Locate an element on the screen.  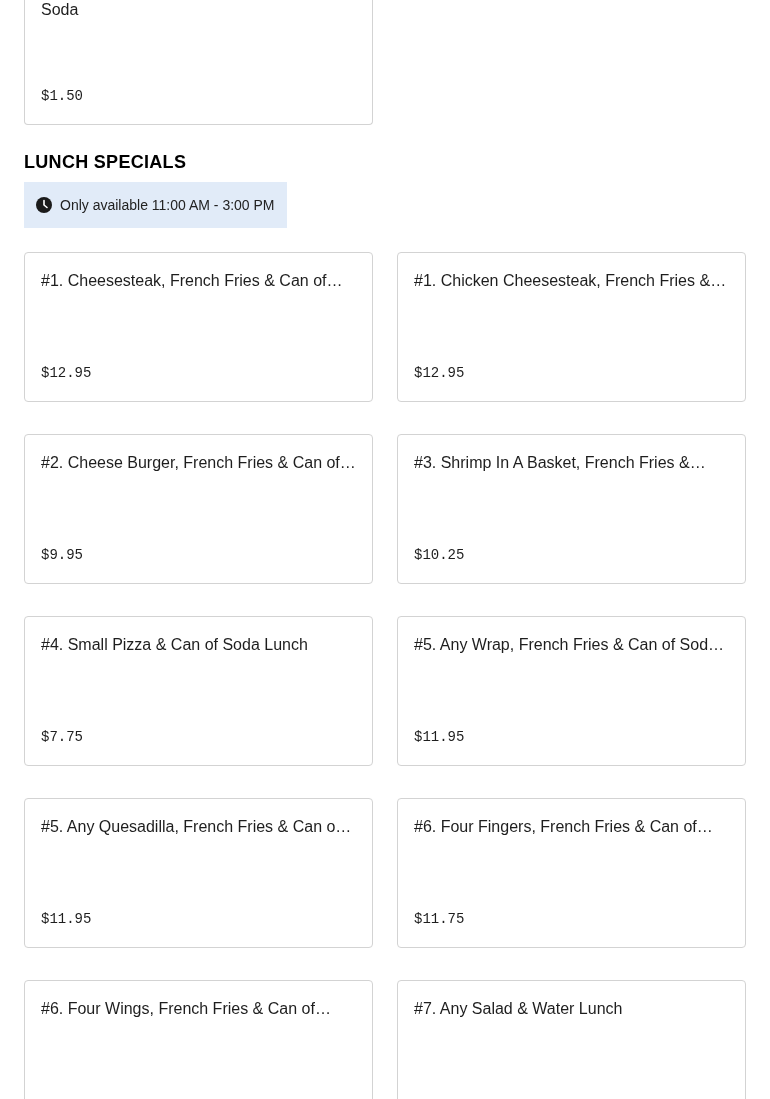
menu-item-card: #6. Four Fingers, French Fries & Can of… $11.75 is located at coordinates (571, 873).